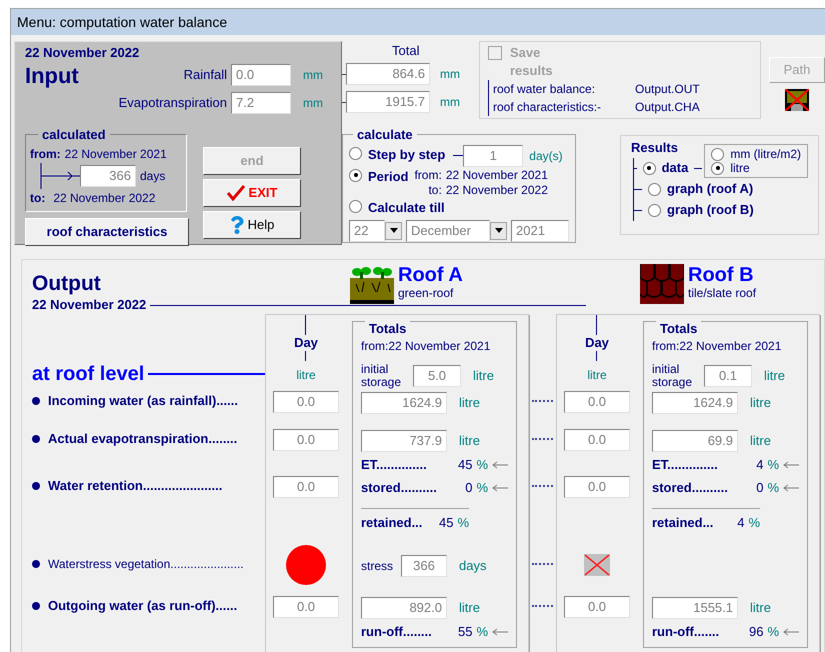 The image size is (825, 652). What do you see at coordinates (381, 376) in the screenshot?
I see `initial-storage-label: initial storage` at bounding box center [381, 376].